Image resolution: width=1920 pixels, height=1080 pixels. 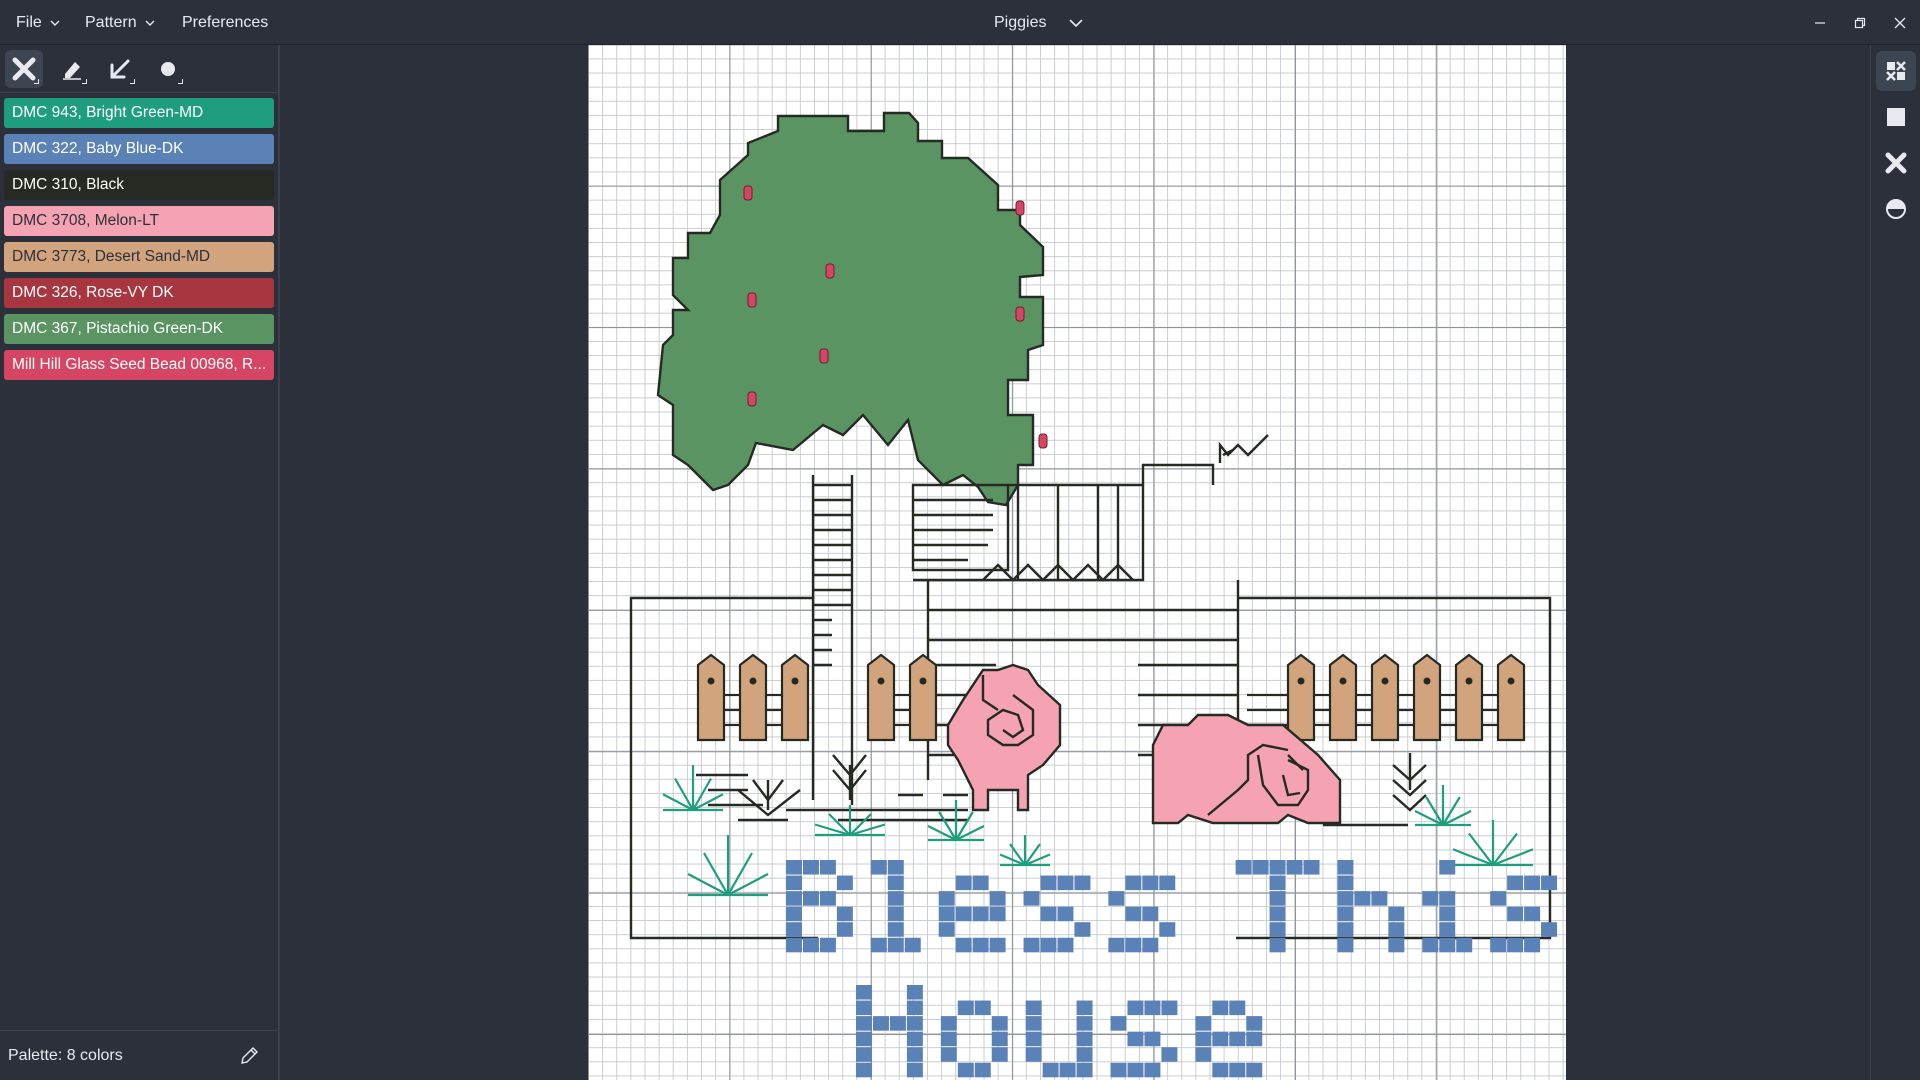 I want to click on stitch-toolbar, so click(x=139, y=69).